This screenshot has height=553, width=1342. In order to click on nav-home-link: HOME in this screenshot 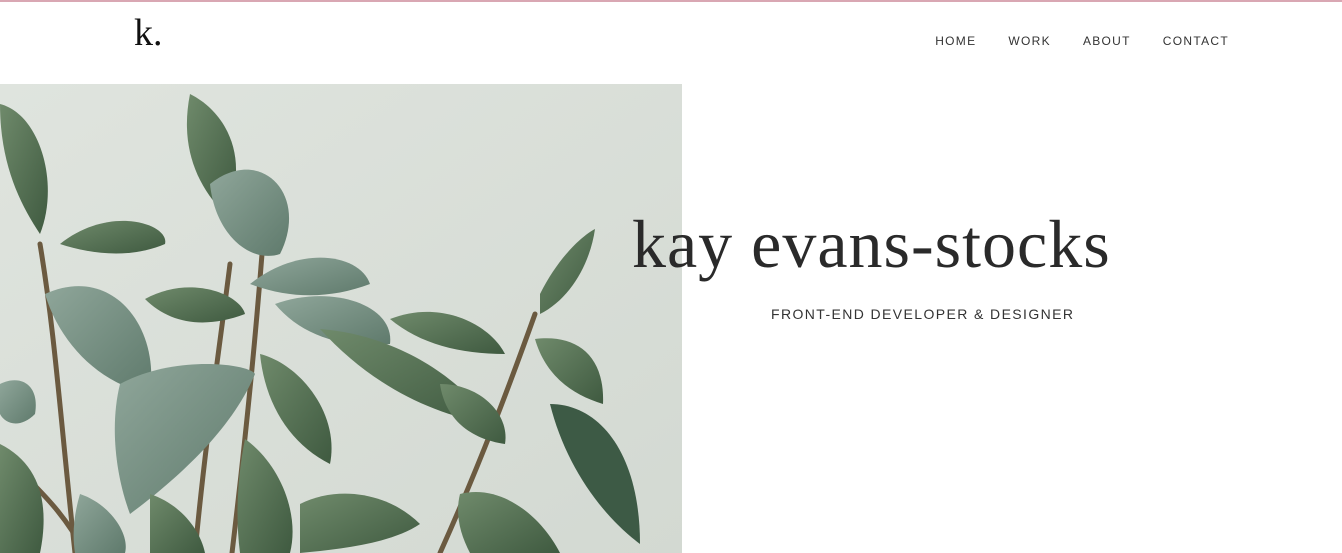, I will do `click(955, 41)`.